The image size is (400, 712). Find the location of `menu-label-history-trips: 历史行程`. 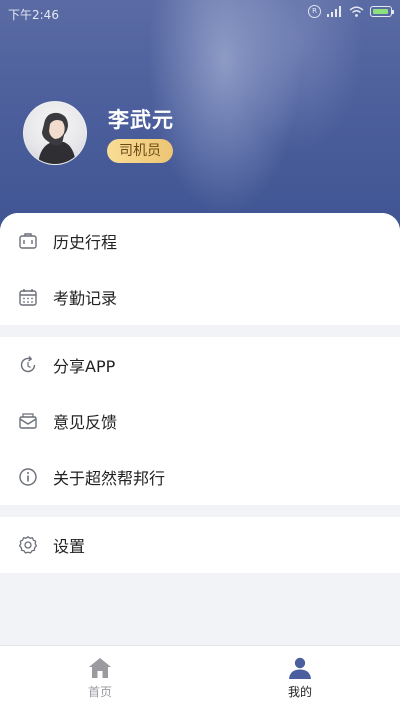

menu-label-history-trips: 历史行程 is located at coordinates (85, 242).